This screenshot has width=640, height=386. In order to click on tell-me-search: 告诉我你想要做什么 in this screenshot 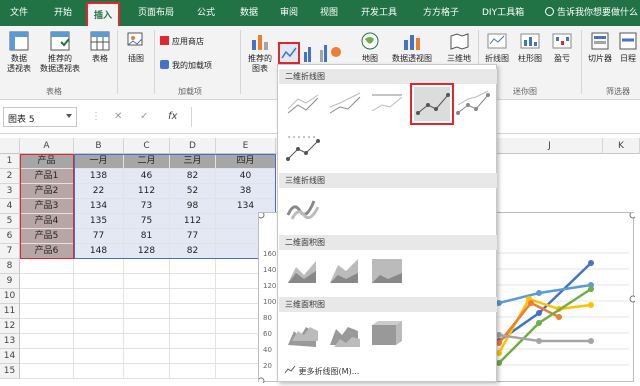, I will do `click(591, 11)`.